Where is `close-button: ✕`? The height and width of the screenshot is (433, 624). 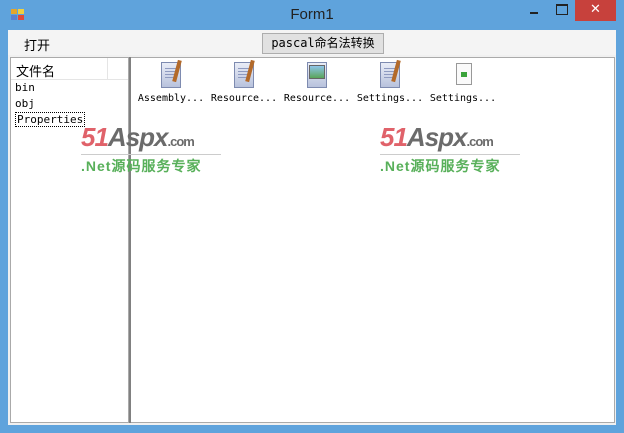 close-button: ✕ is located at coordinates (595, 10).